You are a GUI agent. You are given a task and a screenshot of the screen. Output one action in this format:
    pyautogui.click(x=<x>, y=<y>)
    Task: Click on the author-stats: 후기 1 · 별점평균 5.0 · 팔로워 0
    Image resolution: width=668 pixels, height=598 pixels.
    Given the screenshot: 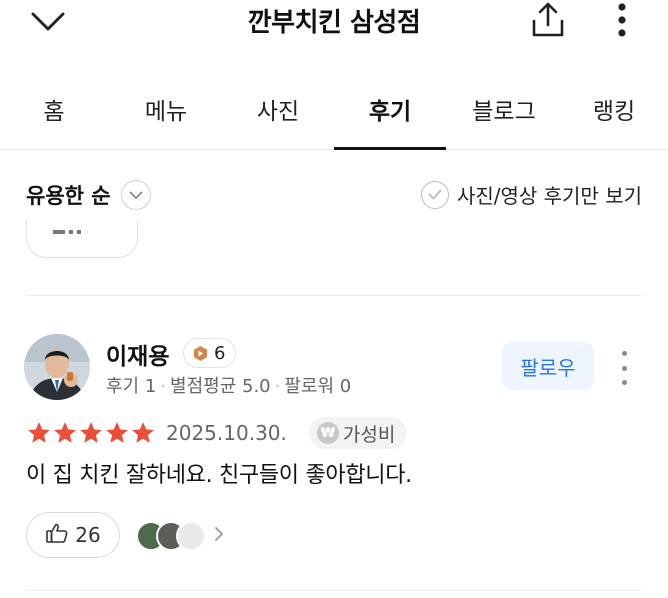 What is the action you would take?
    pyautogui.click(x=228, y=385)
    